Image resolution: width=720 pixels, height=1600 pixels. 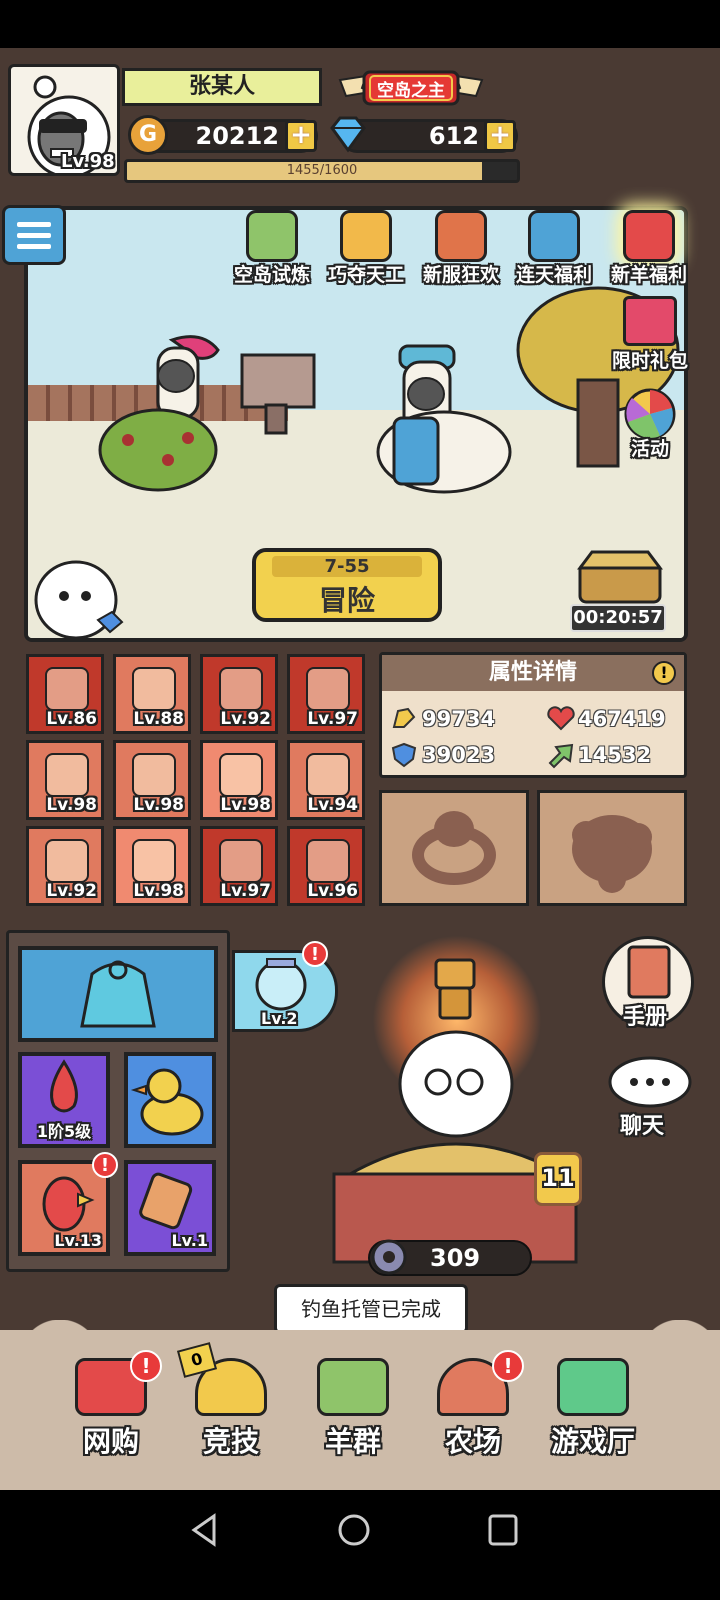 What do you see at coordinates (444, 419) in the screenshot?
I see `player-alpaca-icon` at bounding box center [444, 419].